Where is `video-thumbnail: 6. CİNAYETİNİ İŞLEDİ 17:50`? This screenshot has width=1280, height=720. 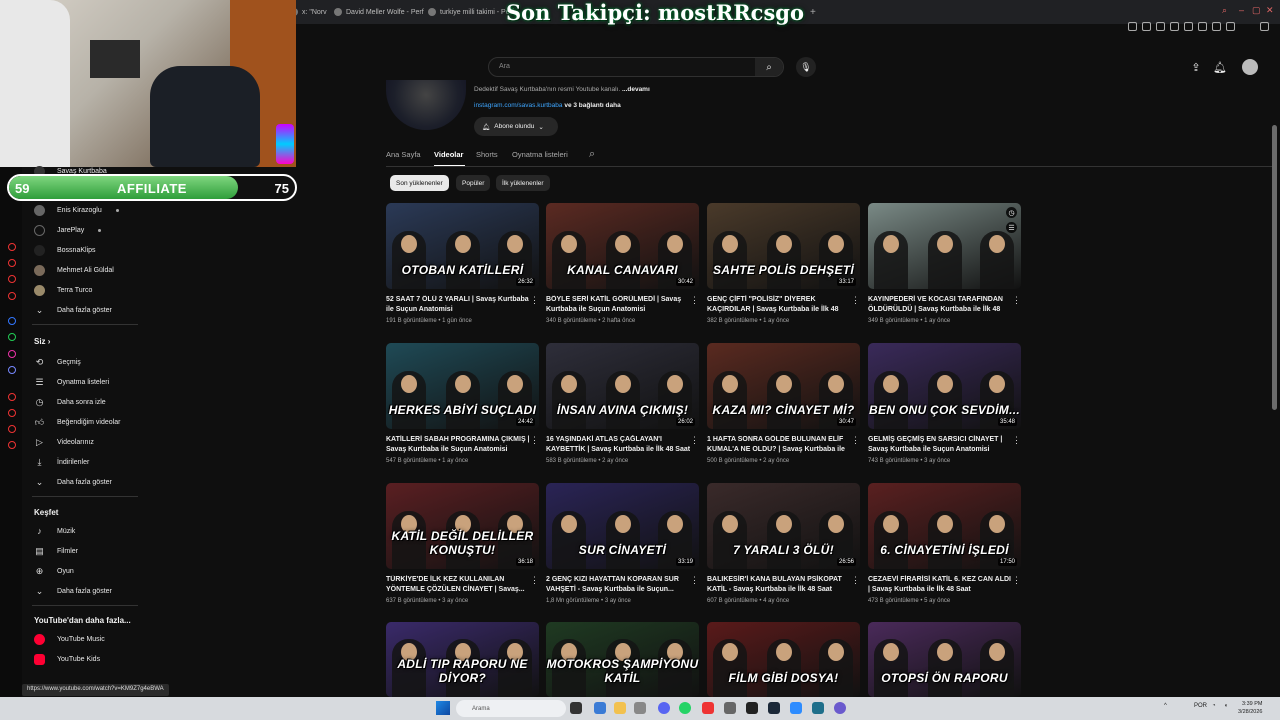 video-thumbnail: 6. CİNAYETİNİ İŞLEDİ 17:50 is located at coordinates (944, 526).